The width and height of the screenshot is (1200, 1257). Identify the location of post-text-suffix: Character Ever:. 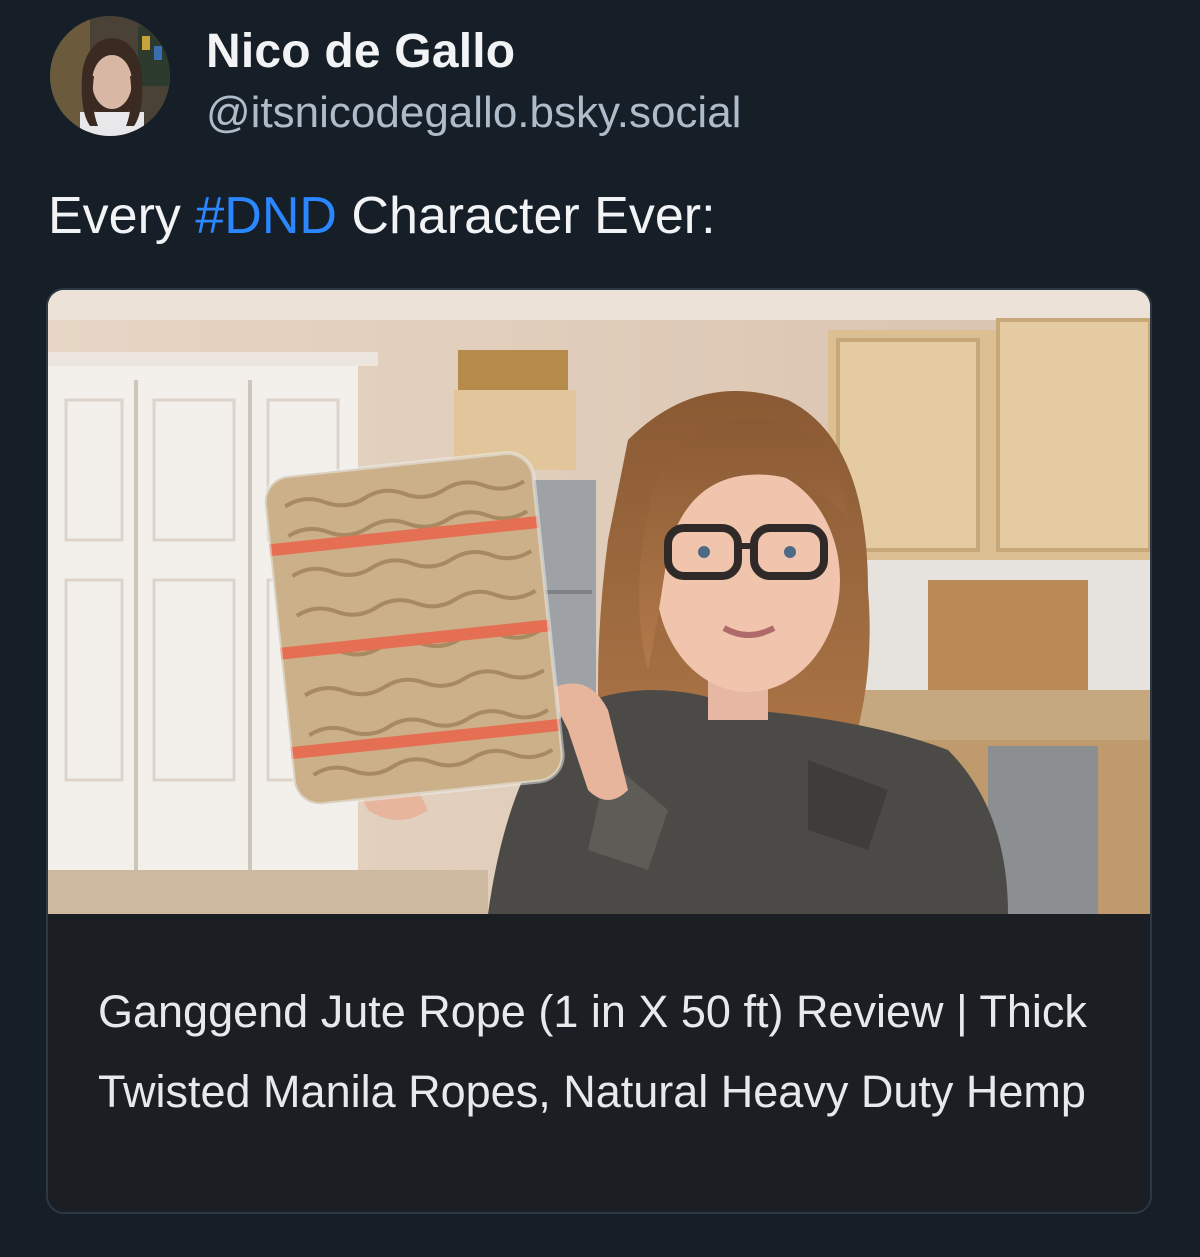
(526, 216).